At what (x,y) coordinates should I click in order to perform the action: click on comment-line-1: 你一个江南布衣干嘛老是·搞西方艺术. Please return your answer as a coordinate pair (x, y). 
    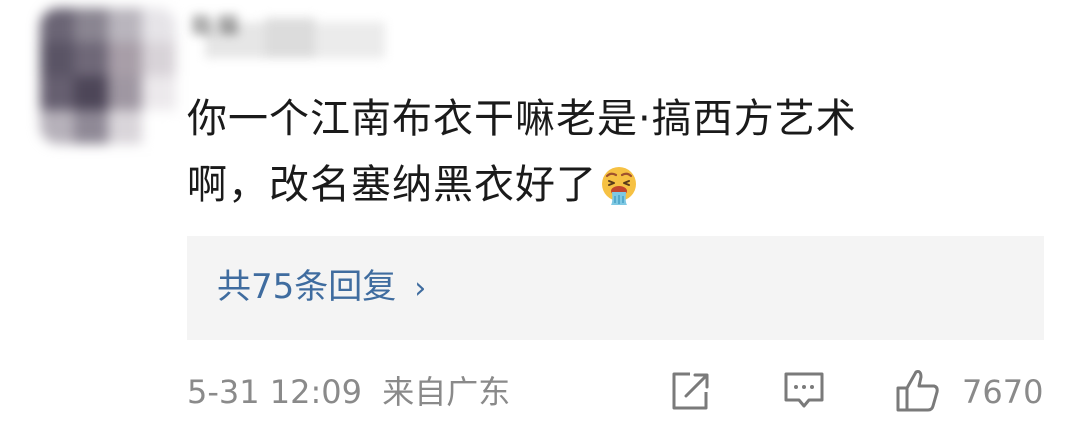
    Looking at the image, I should click on (522, 119).